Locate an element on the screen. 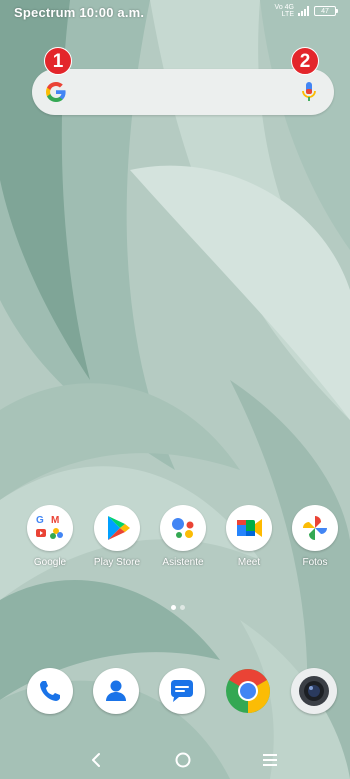  status-icons: Vo 4G LTE 47 is located at coordinates (306, 11).